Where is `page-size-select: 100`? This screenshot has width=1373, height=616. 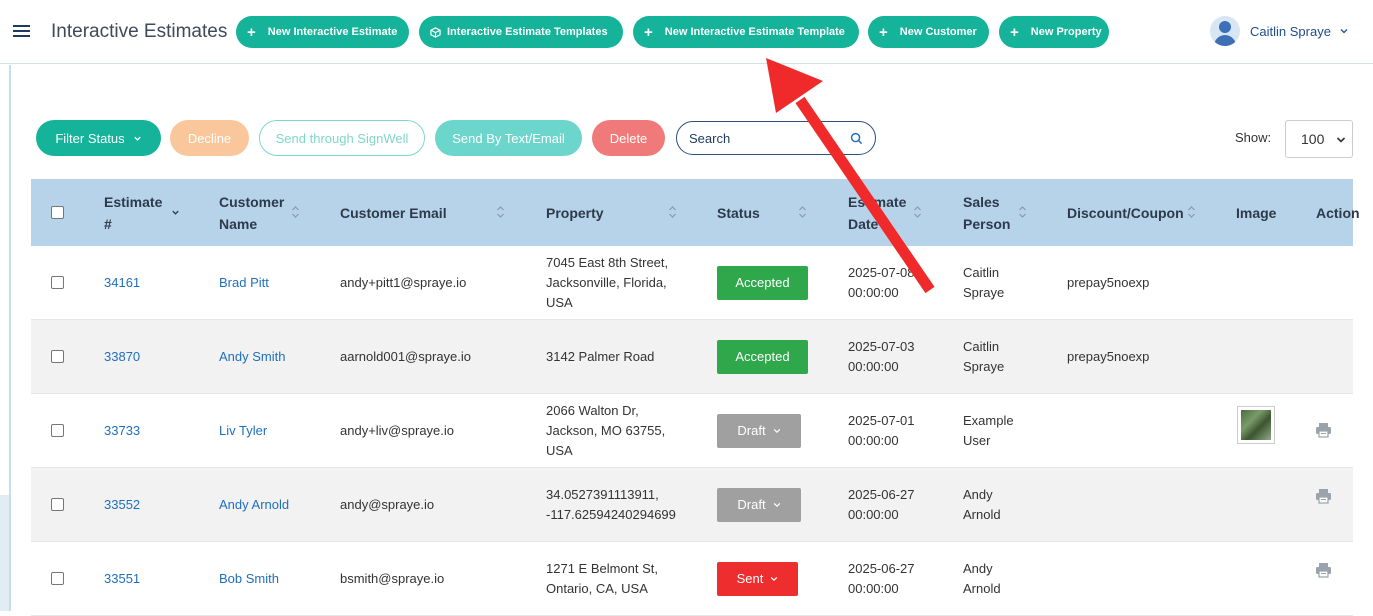
page-size-select: 100 is located at coordinates (1319, 139).